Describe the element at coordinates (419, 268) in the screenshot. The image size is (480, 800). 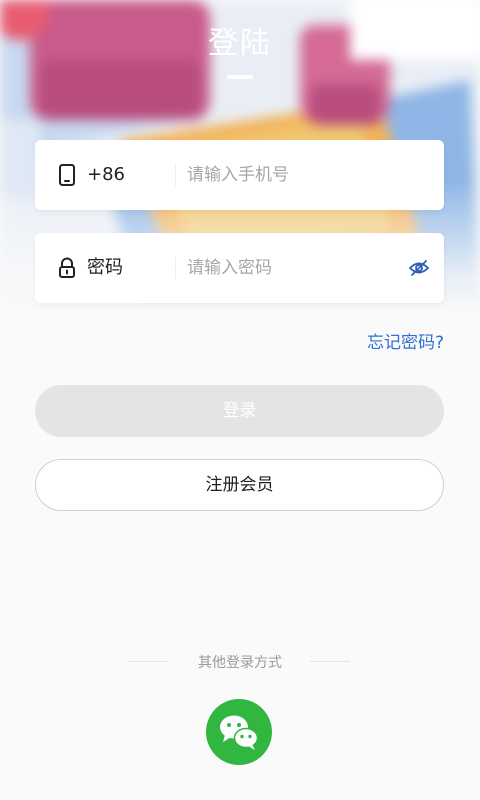
I see `eye-off-icon` at that location.